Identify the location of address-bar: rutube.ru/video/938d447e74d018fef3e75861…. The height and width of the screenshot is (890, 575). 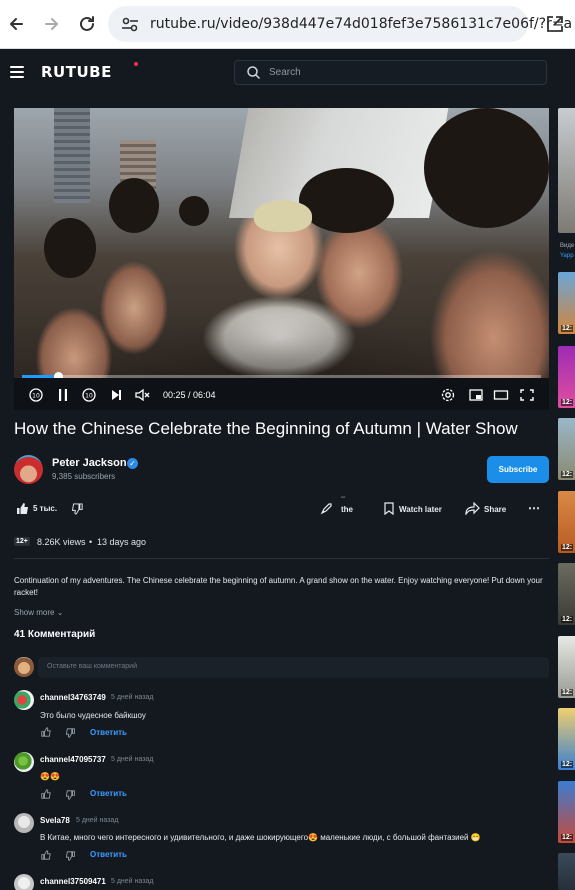
(340, 24).